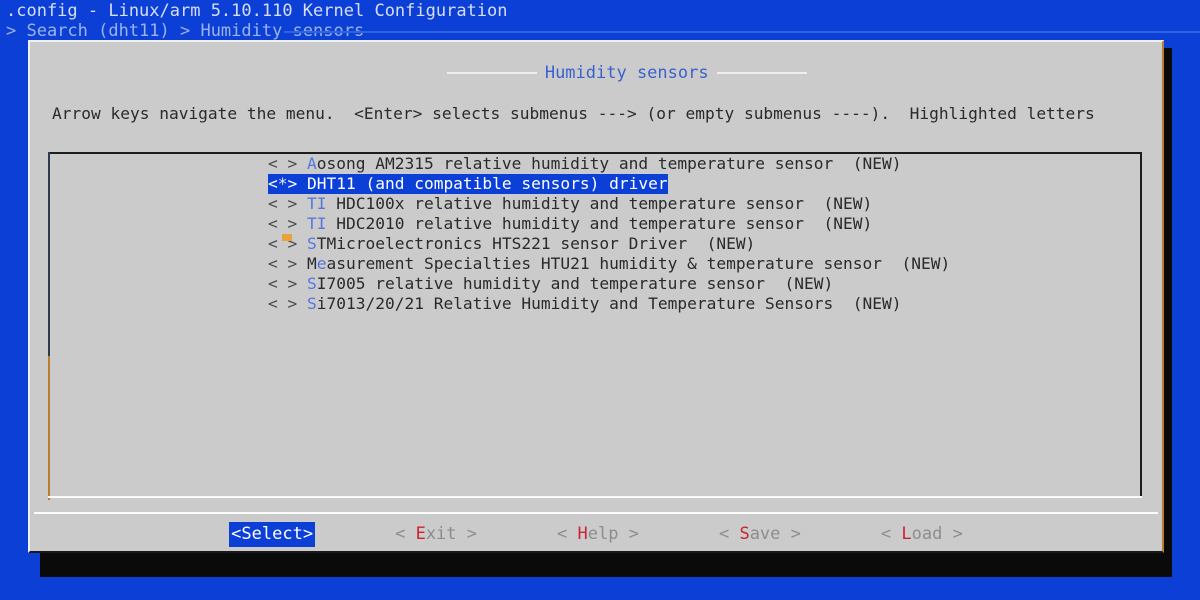 This screenshot has height=600, width=1200. I want to click on button-hotkey: L, so click(906, 534).